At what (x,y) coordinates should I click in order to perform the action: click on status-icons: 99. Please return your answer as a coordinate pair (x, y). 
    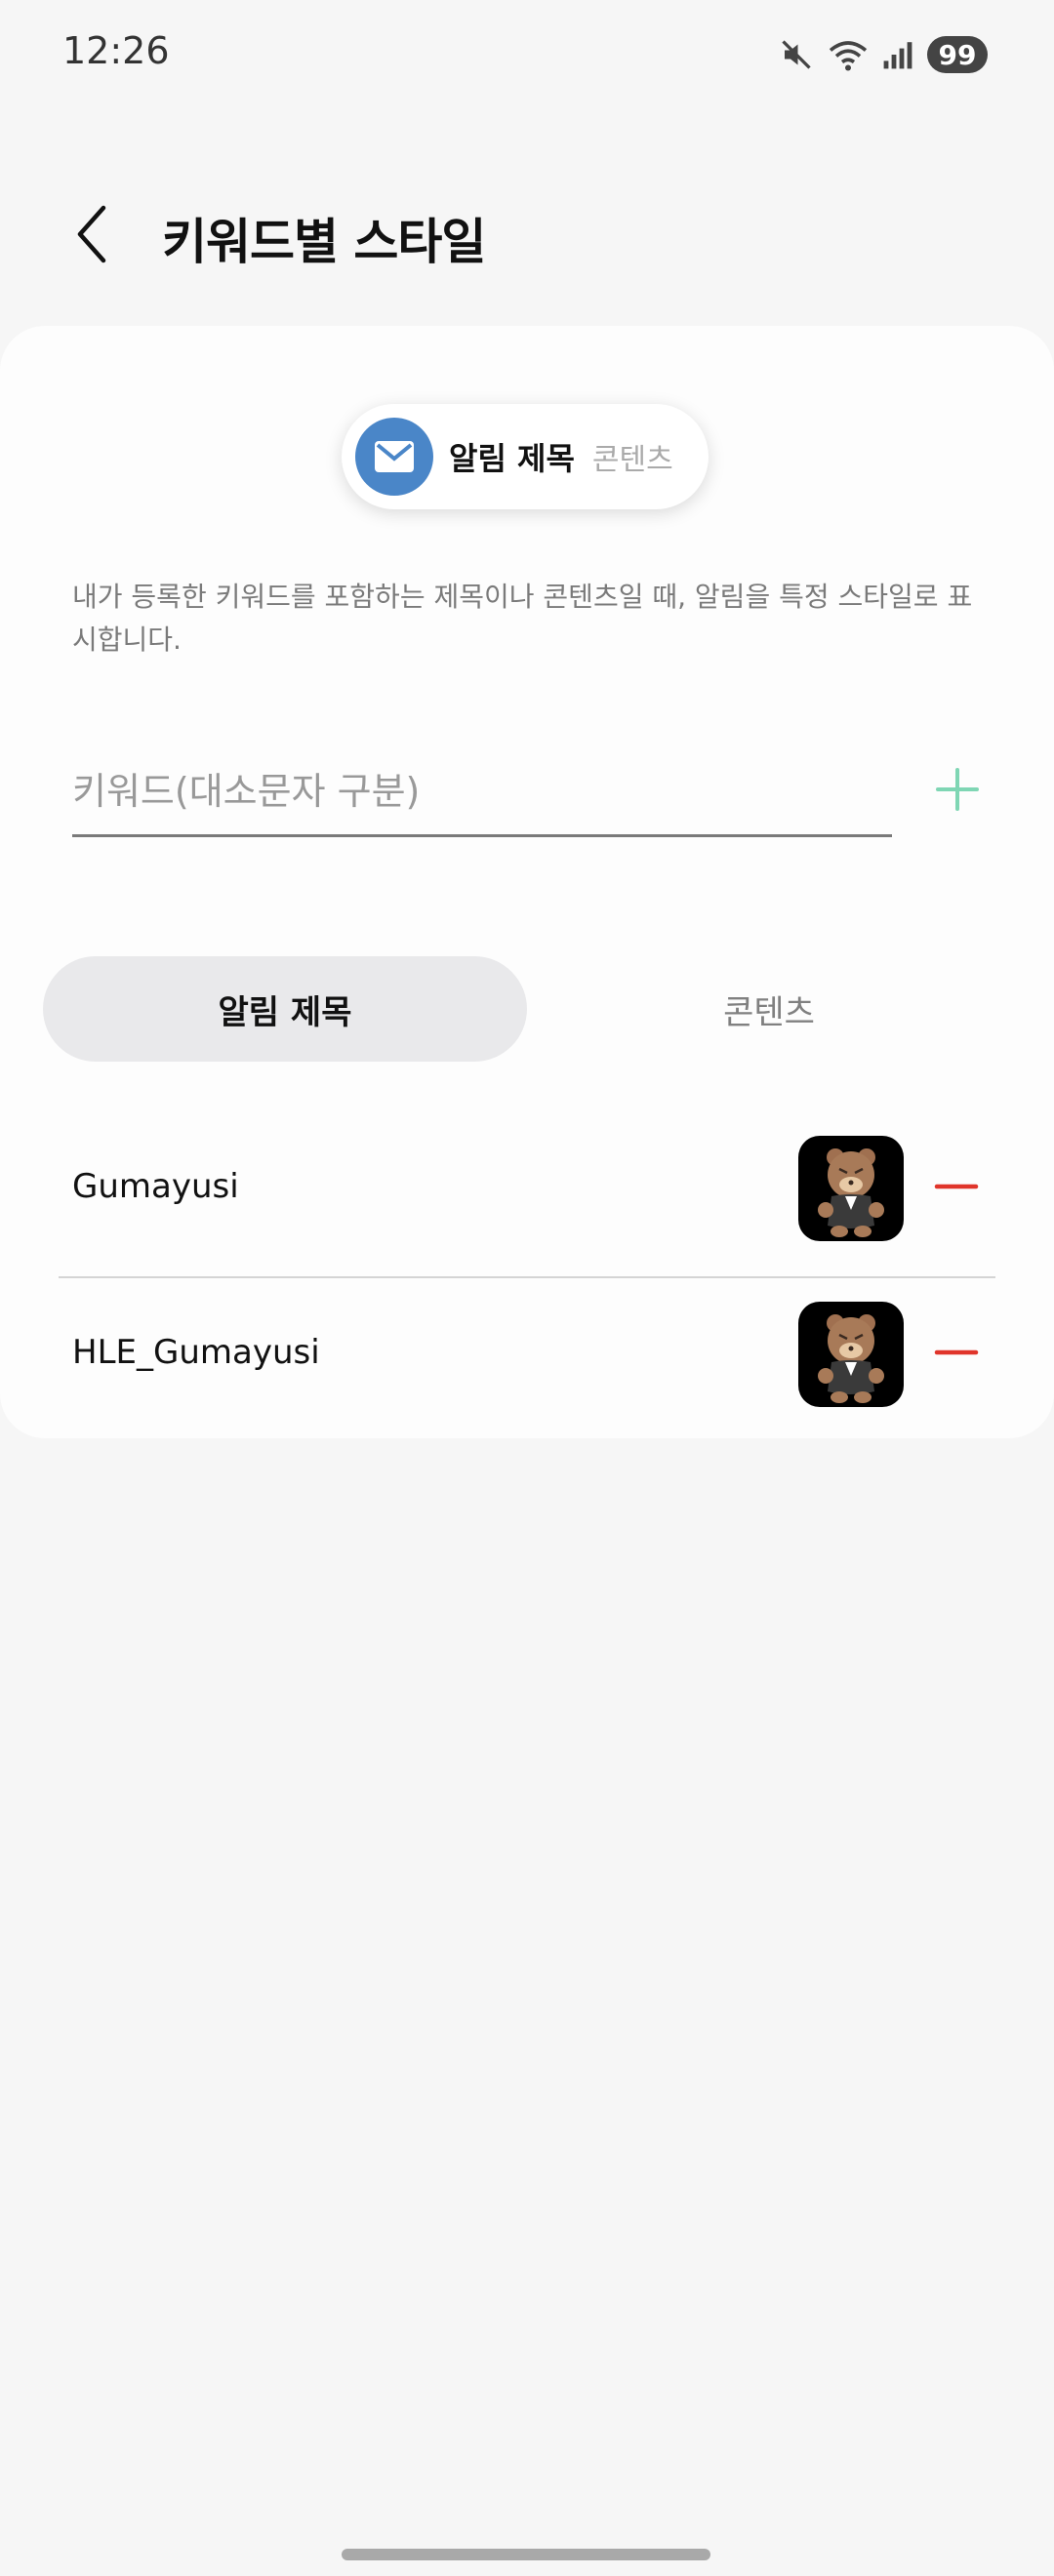
    Looking at the image, I should click on (883, 54).